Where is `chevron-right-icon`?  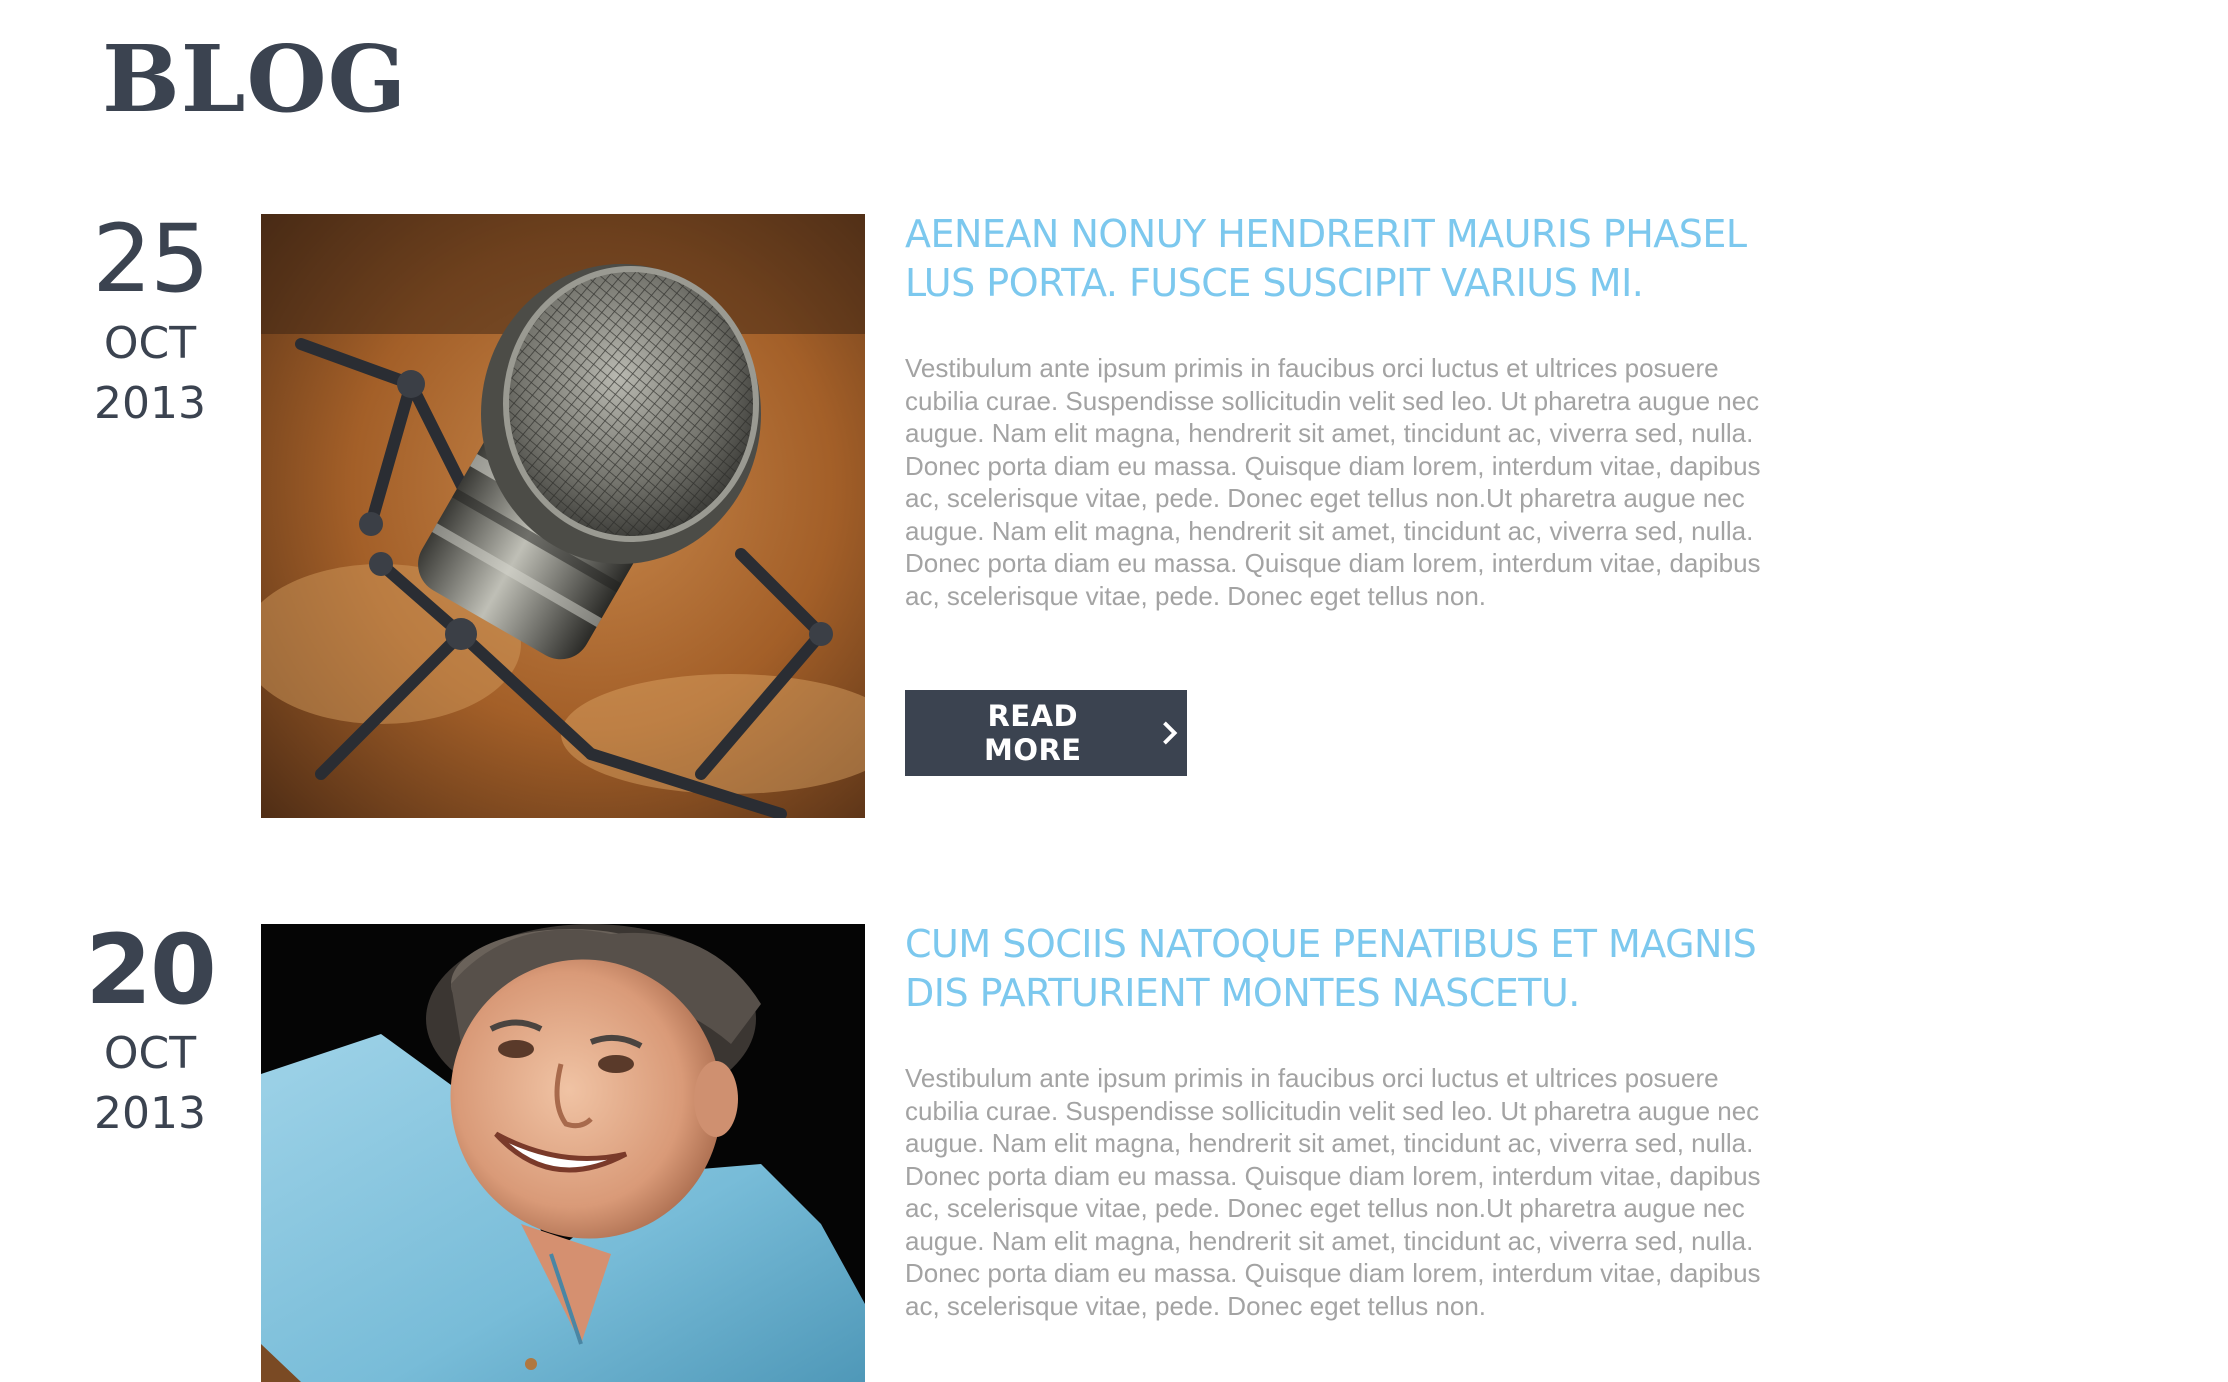
chevron-right-icon is located at coordinates (1169, 733).